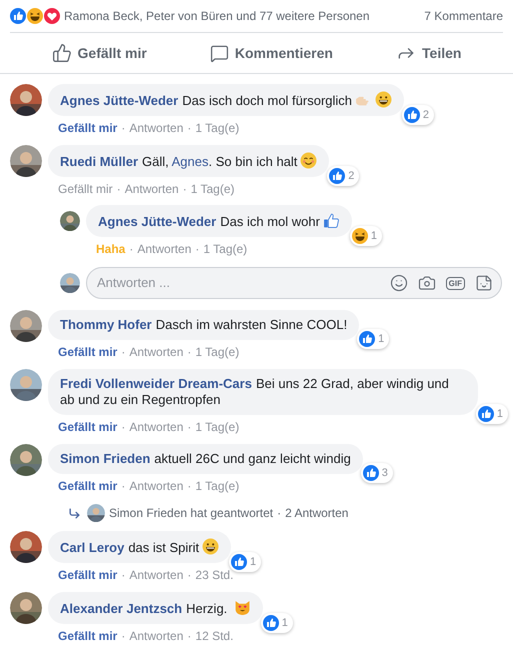  What do you see at coordinates (484, 283) in the screenshot?
I see `sticker-icon` at bounding box center [484, 283].